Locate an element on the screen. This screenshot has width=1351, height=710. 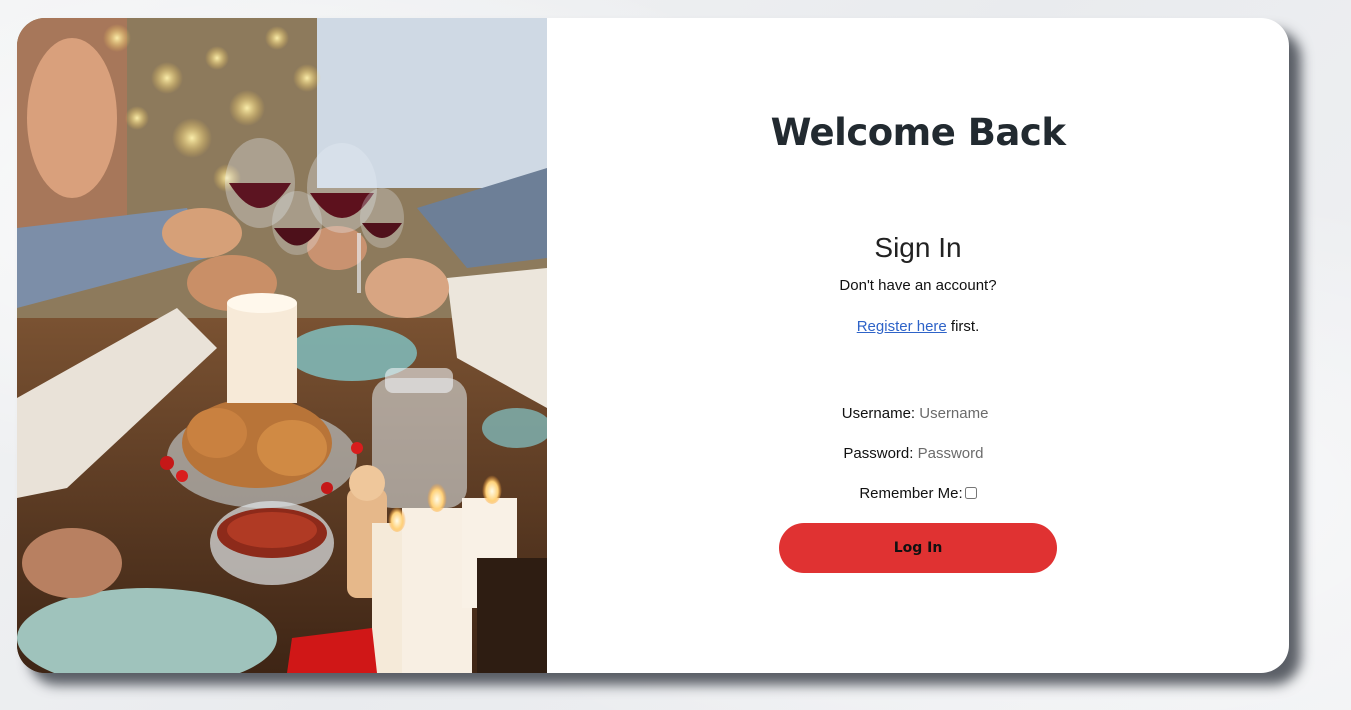
remember-checkbox is located at coordinates (970, 493).